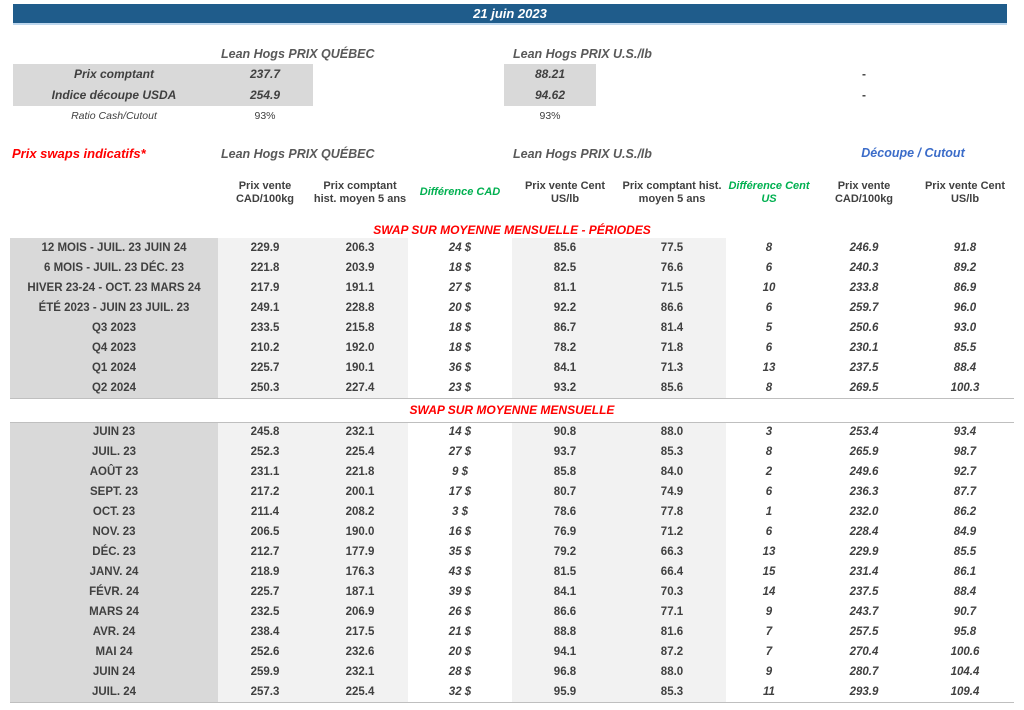 This screenshot has width=1024, height=710. I want to click on qc-difference-cell: 27 $, so click(460, 288).